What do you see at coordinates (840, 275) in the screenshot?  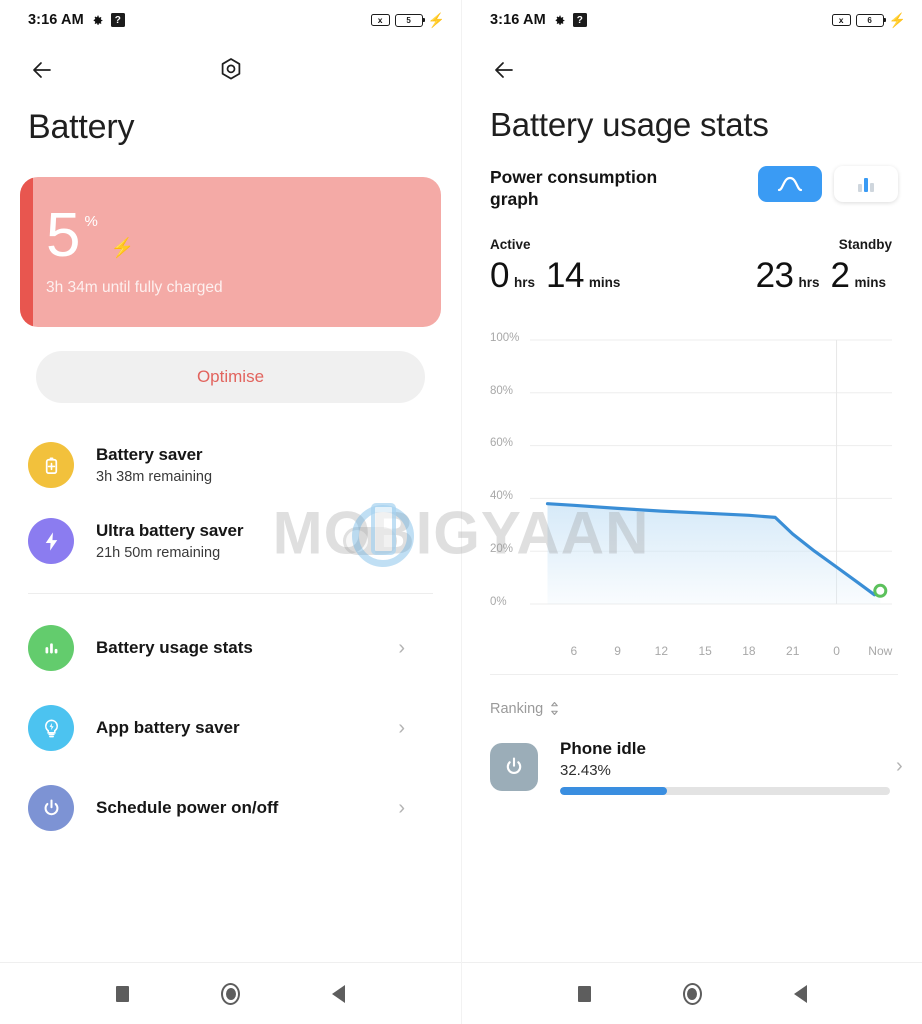 I see `standby-mins: 2` at bounding box center [840, 275].